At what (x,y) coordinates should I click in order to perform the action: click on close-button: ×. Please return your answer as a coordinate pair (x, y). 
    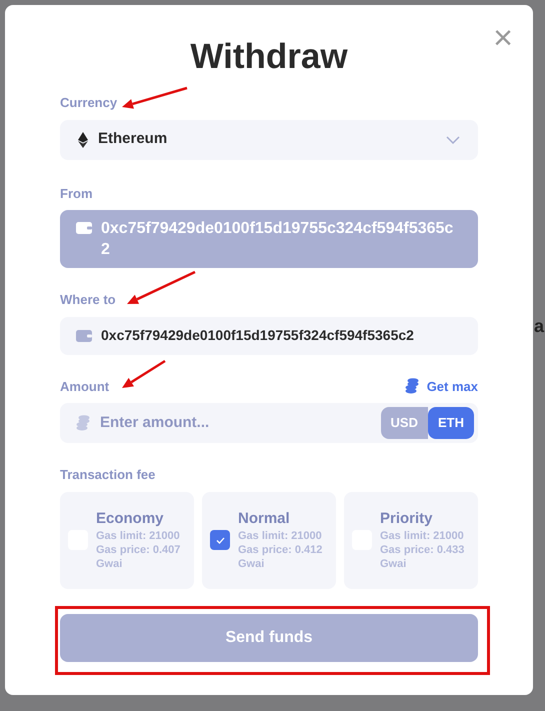
    Looking at the image, I should click on (503, 38).